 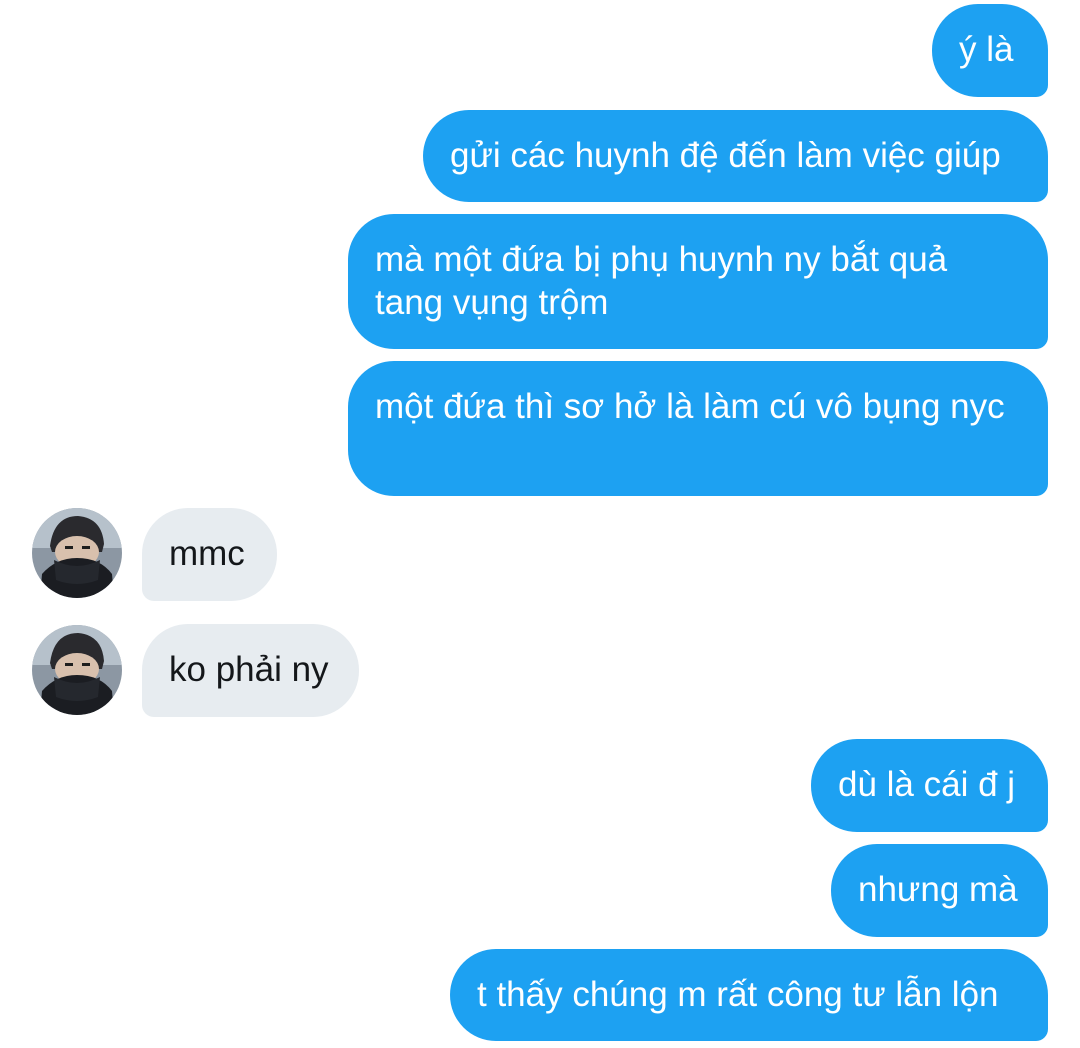 What do you see at coordinates (250, 670) in the screenshot?
I see `incoming-message-bubble: ko phải ny` at bounding box center [250, 670].